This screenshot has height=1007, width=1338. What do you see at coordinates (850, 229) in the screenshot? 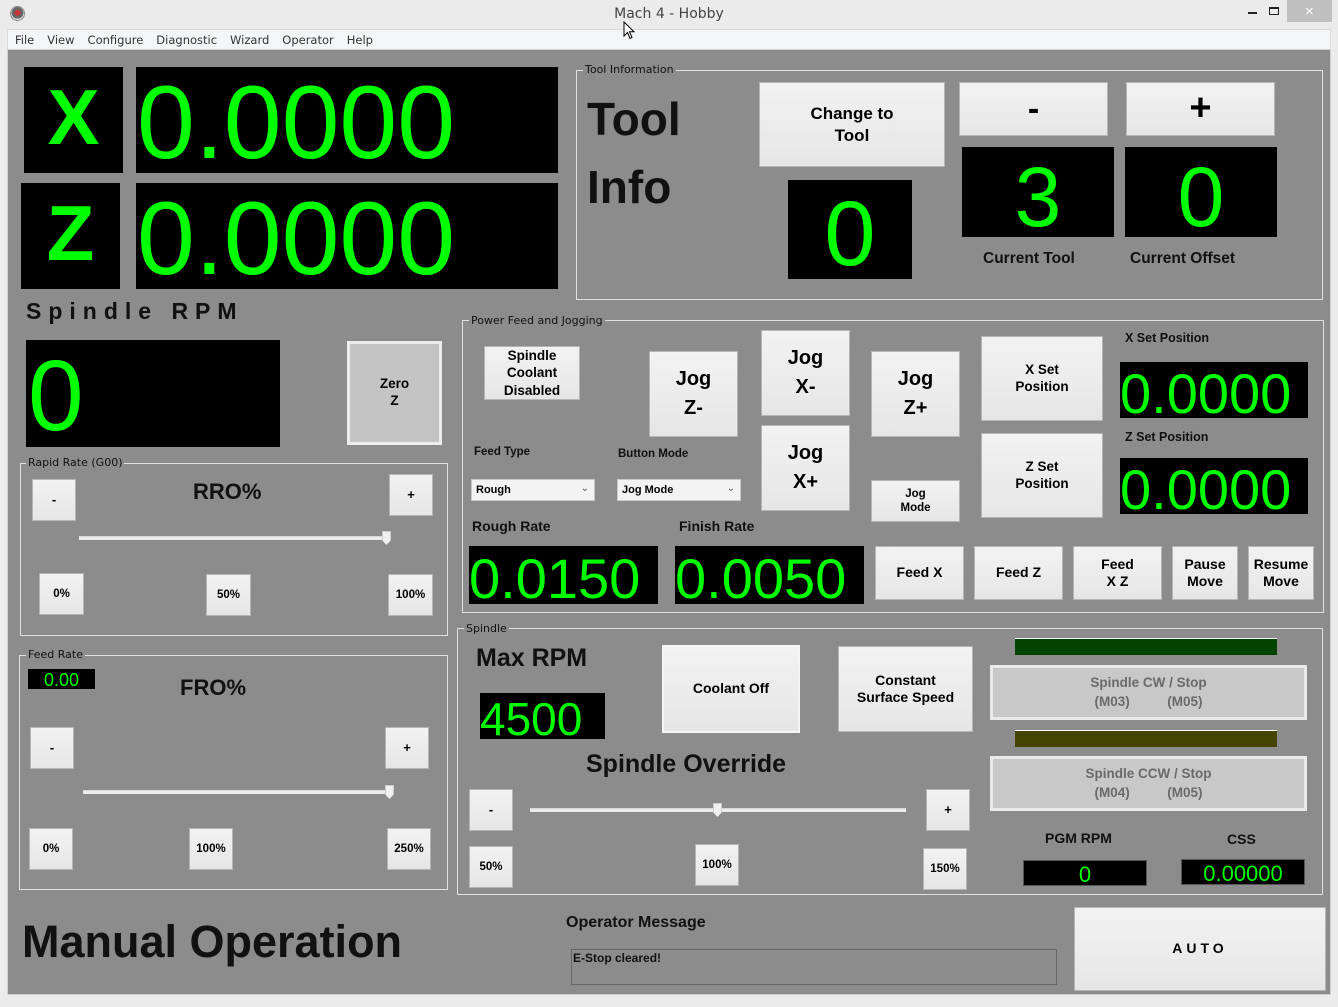
I see `change-to-tool-dro: 0` at bounding box center [850, 229].